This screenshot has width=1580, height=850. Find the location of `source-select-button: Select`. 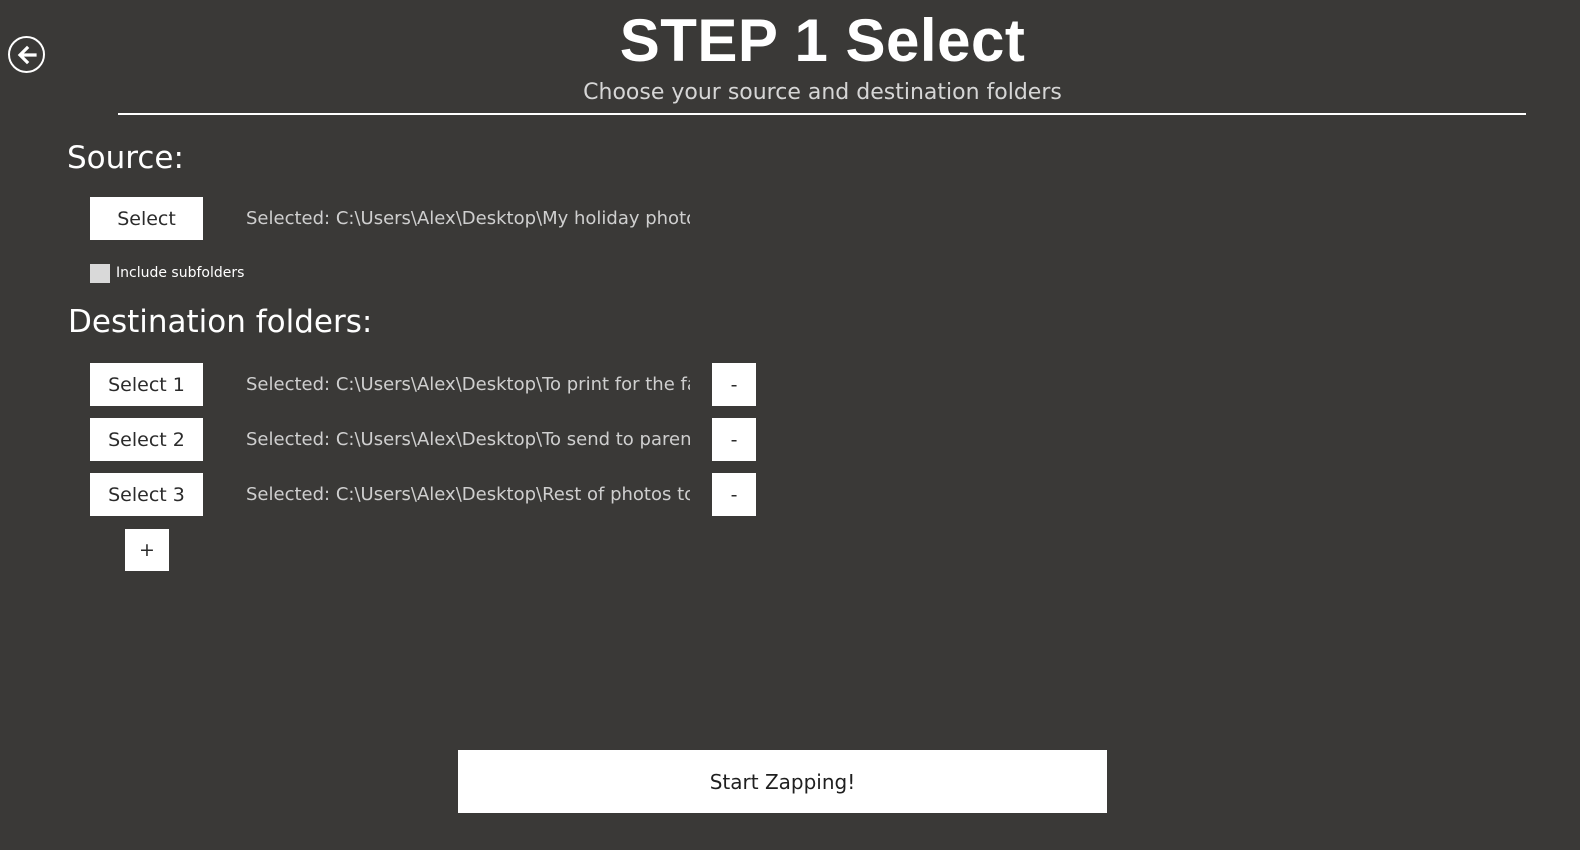

source-select-button: Select is located at coordinates (146, 218).